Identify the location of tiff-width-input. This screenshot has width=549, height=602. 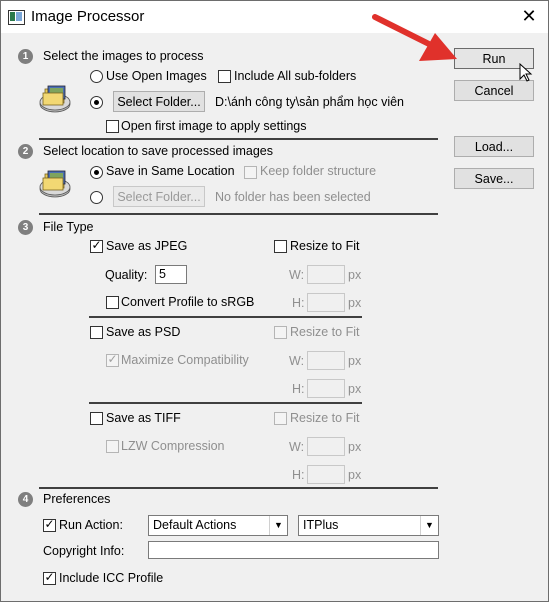
(326, 446).